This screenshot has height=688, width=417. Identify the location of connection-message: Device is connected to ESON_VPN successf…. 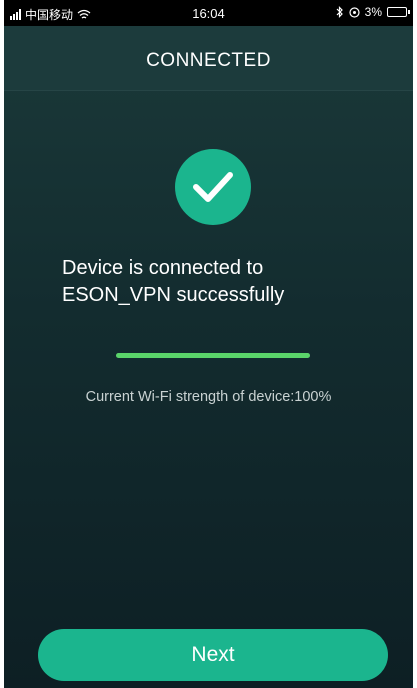
(227, 282).